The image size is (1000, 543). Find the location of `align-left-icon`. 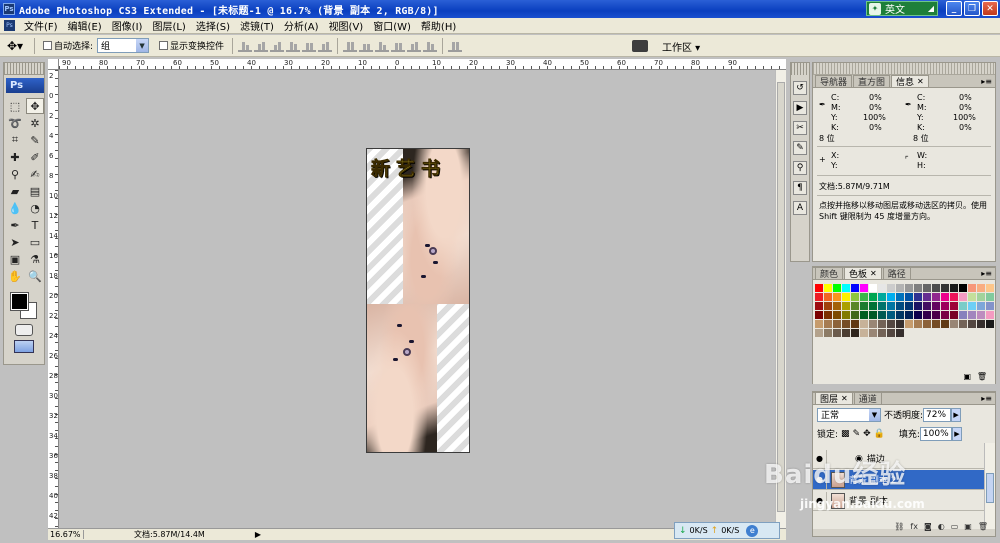

align-left-icon is located at coordinates (293, 46).